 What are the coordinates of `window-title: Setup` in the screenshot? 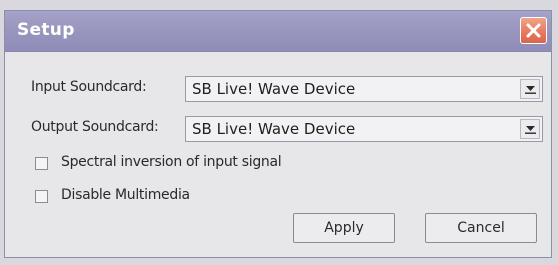 It's located at (46, 30).